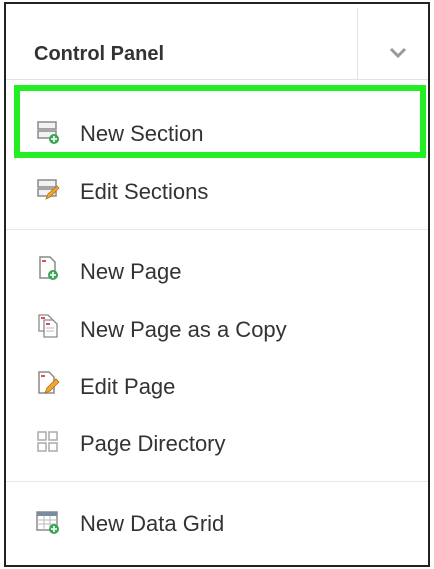  I want to click on menu-item-edit-sections: Edit Sections, so click(217, 191).